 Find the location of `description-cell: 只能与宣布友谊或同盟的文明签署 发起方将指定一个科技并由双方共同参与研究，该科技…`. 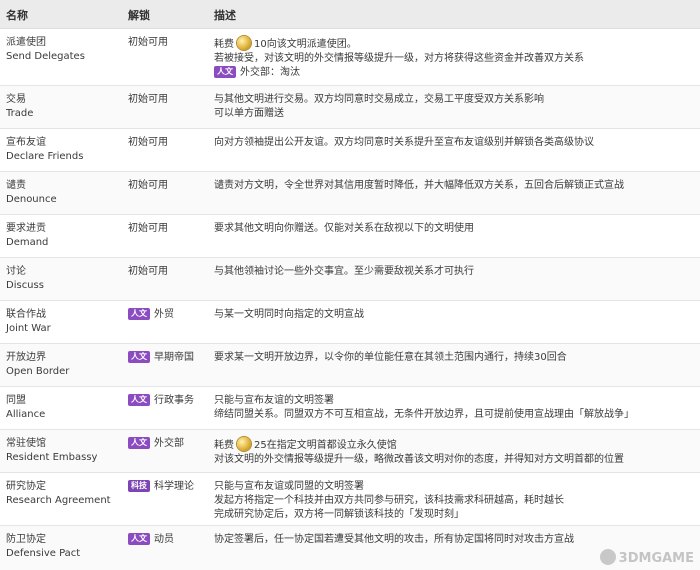

description-cell: 只能与宣布友谊或同盟的文明签署 发起方将指定一个科技并由双方共同参与研究，该科技… is located at coordinates (389, 500).